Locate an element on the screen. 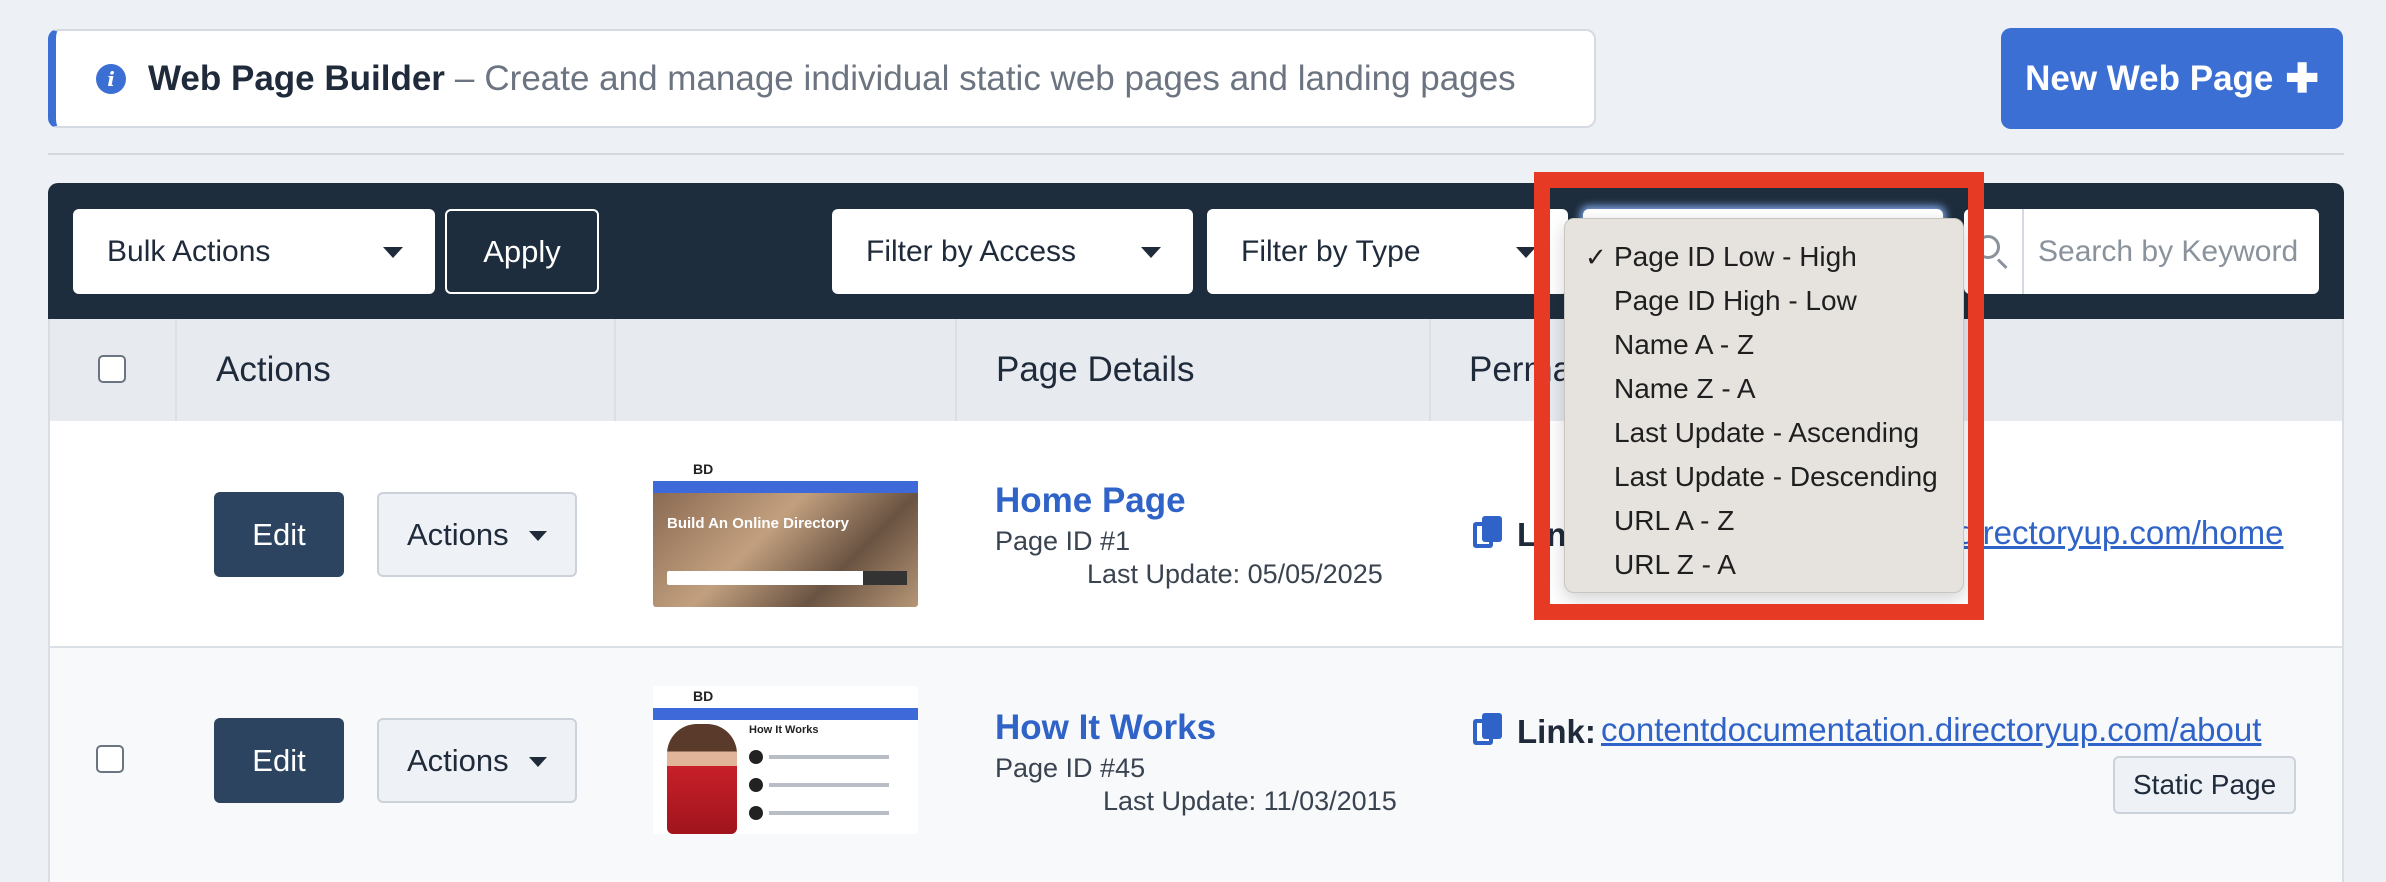  apply-button: Apply is located at coordinates (522, 251).